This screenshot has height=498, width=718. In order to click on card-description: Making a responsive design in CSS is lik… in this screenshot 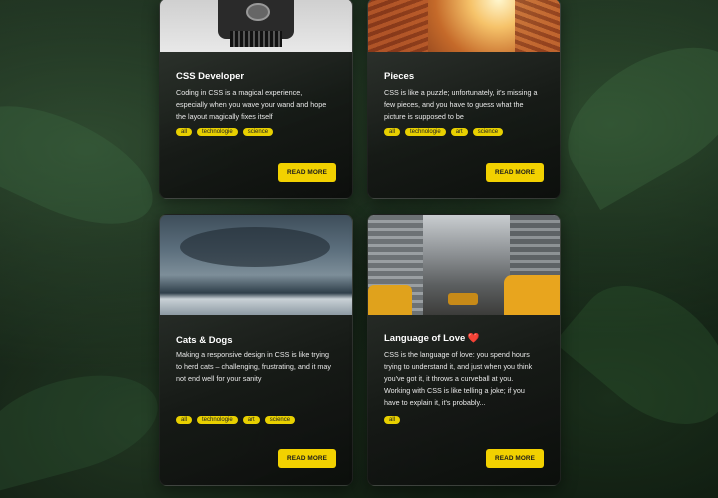, I will do `click(254, 366)`.